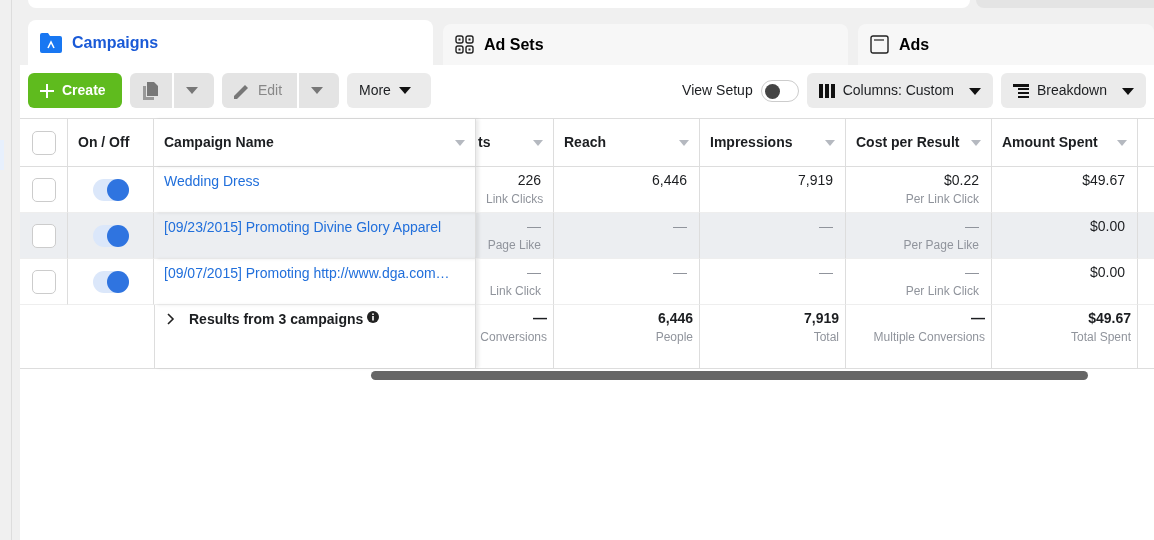 The image size is (1154, 540). I want to click on cell-caption: Total, so click(825, 337).